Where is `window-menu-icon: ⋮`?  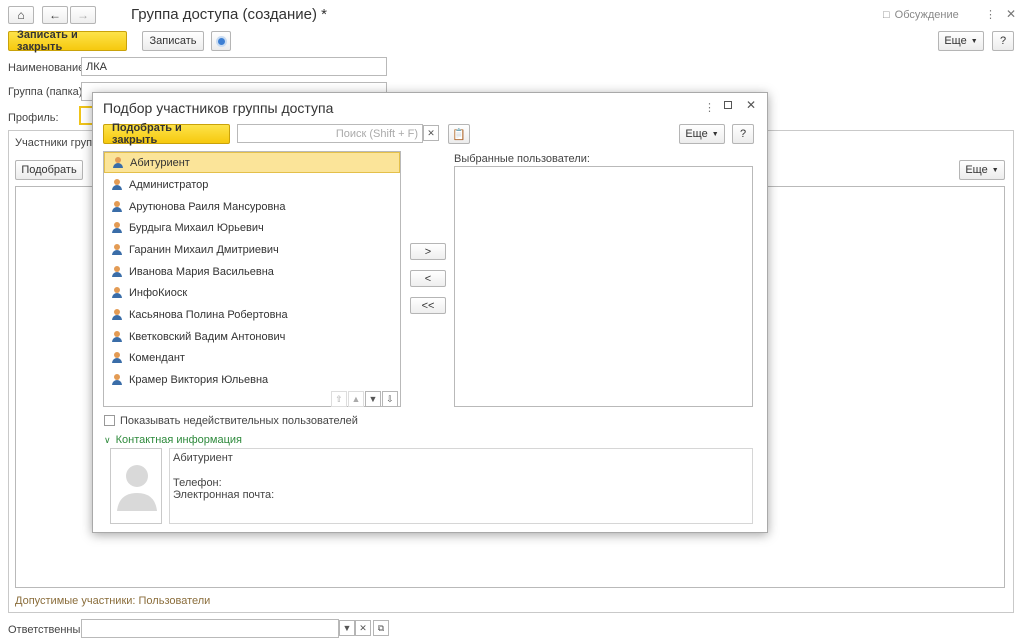 window-menu-icon: ⋮ is located at coordinates (990, 14).